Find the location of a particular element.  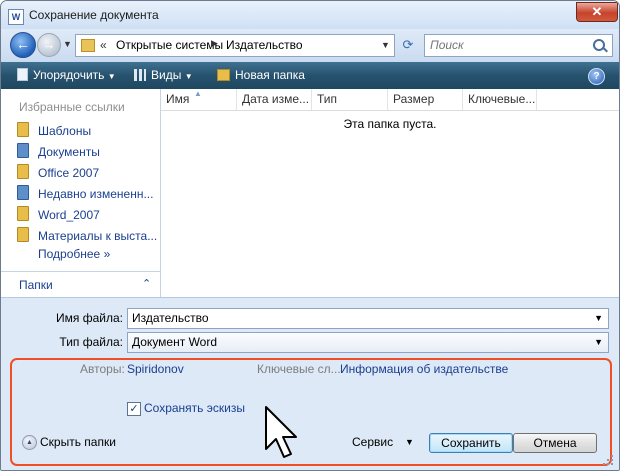

favorite-item-office-2007: Office 2007 is located at coordinates (58, 174).